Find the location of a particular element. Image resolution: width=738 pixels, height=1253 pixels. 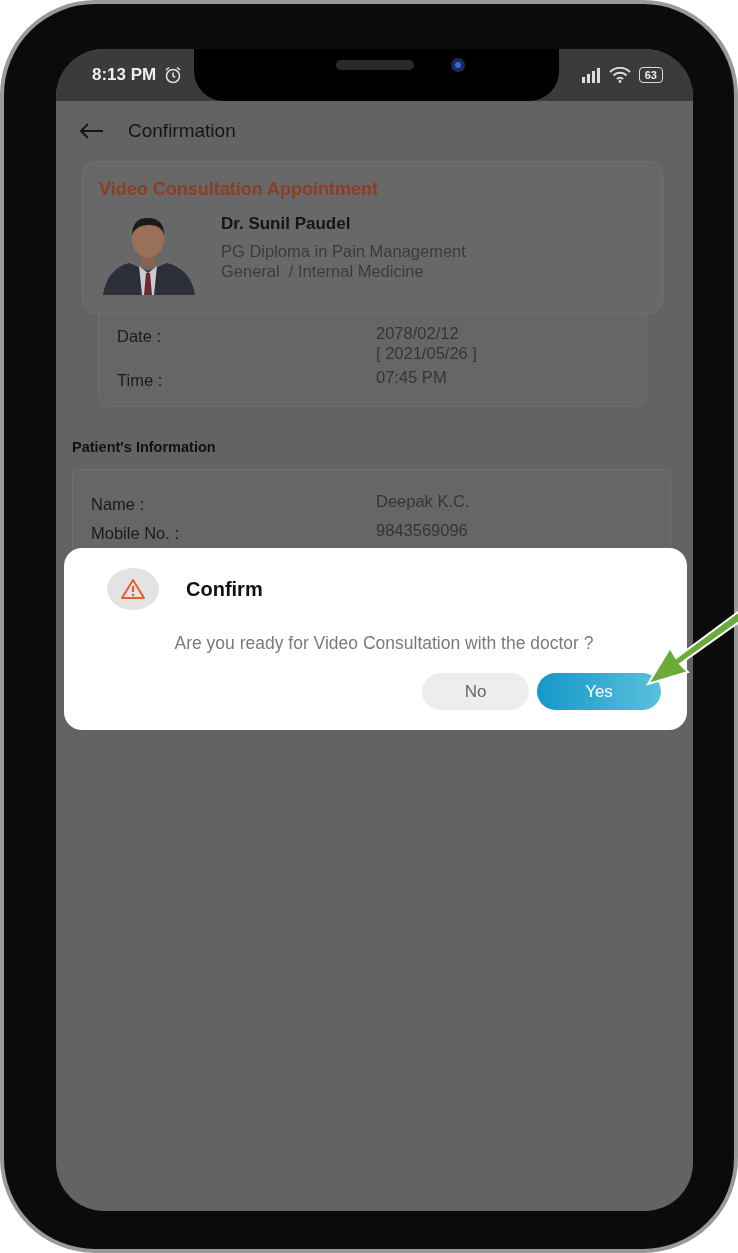

cancel-button: No is located at coordinates (475, 691).